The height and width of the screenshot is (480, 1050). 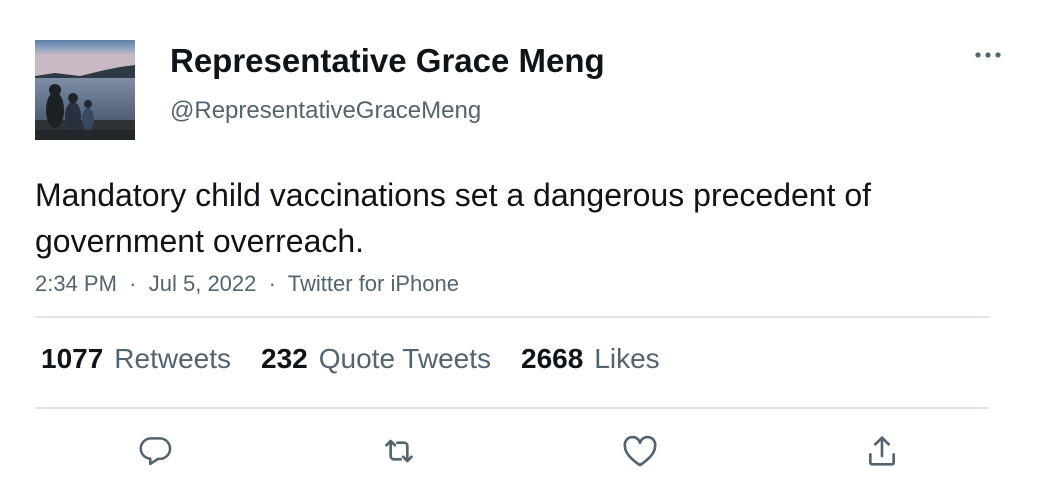 I want to click on likes-label: Likes, so click(x=627, y=358).